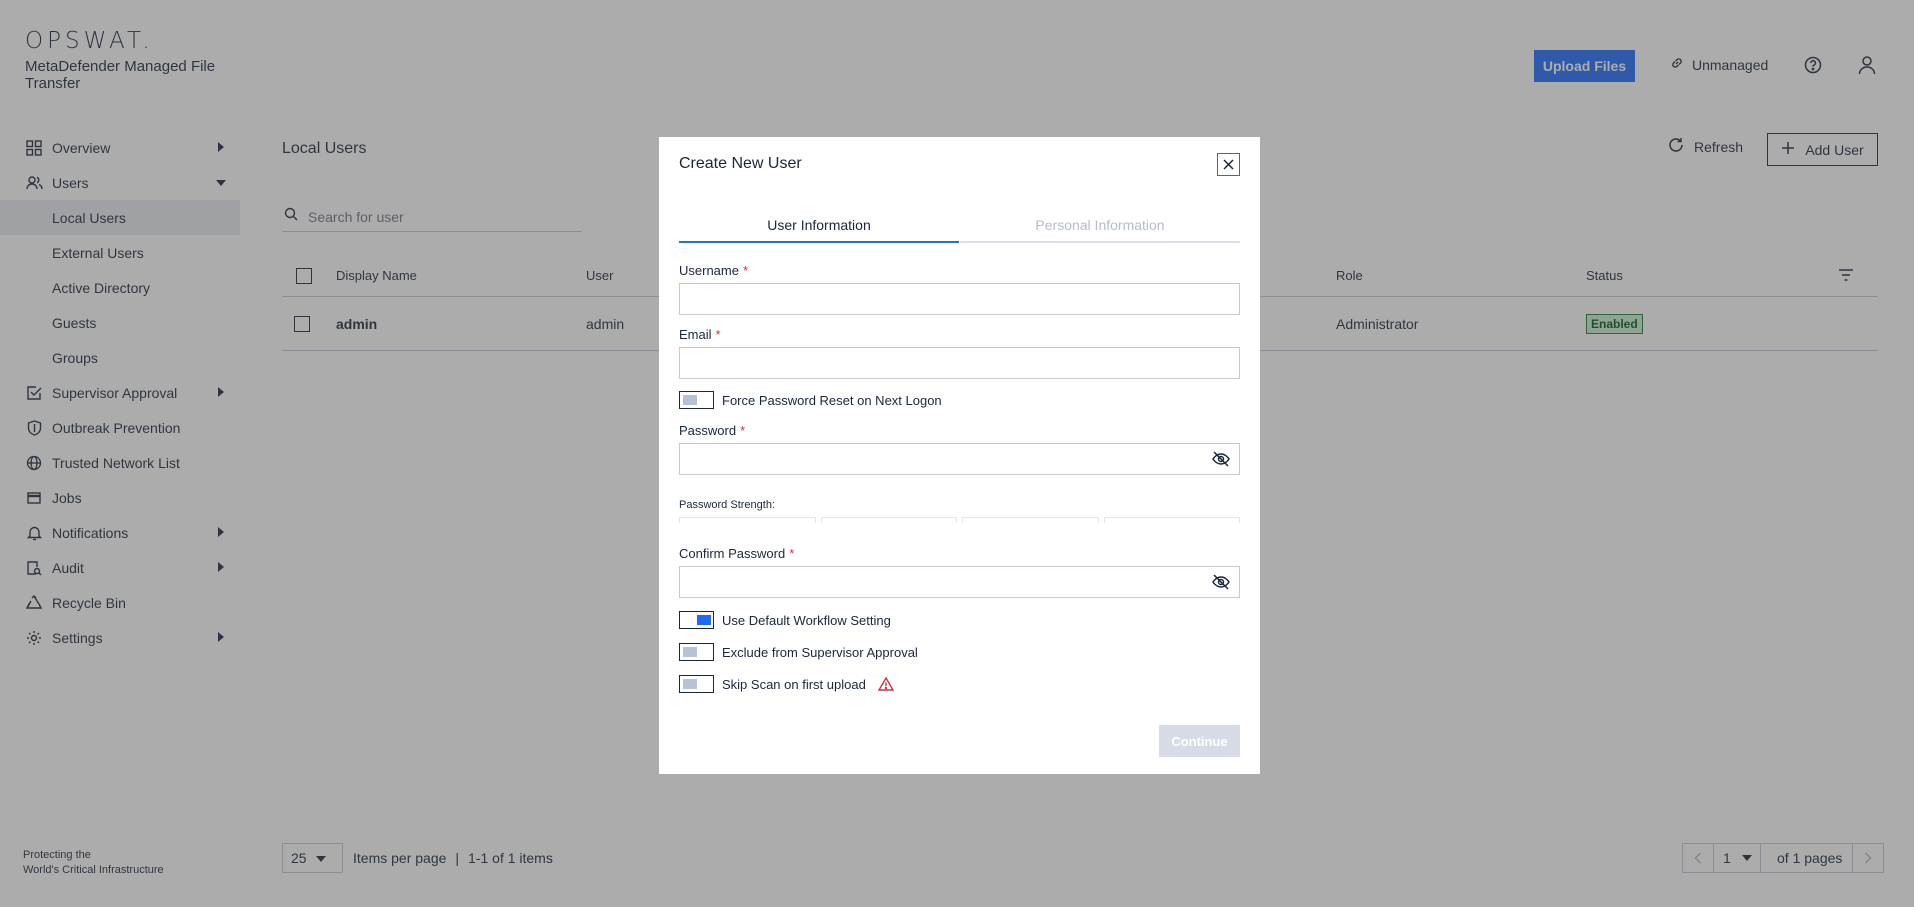 The width and height of the screenshot is (1914, 907). I want to click on skip-scan-toggle, so click(696, 684).